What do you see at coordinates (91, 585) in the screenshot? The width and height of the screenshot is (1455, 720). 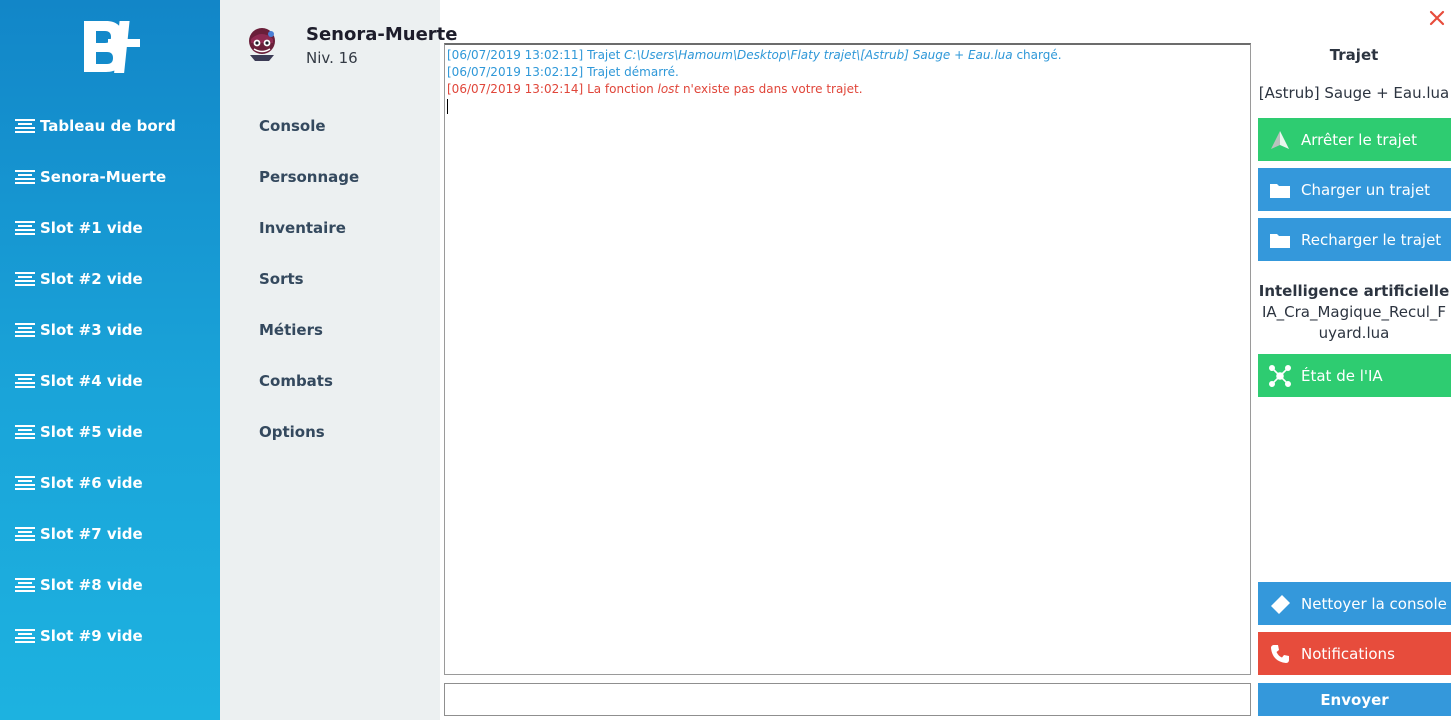 I see `sidebar-item-label: Slot #8 vide` at bounding box center [91, 585].